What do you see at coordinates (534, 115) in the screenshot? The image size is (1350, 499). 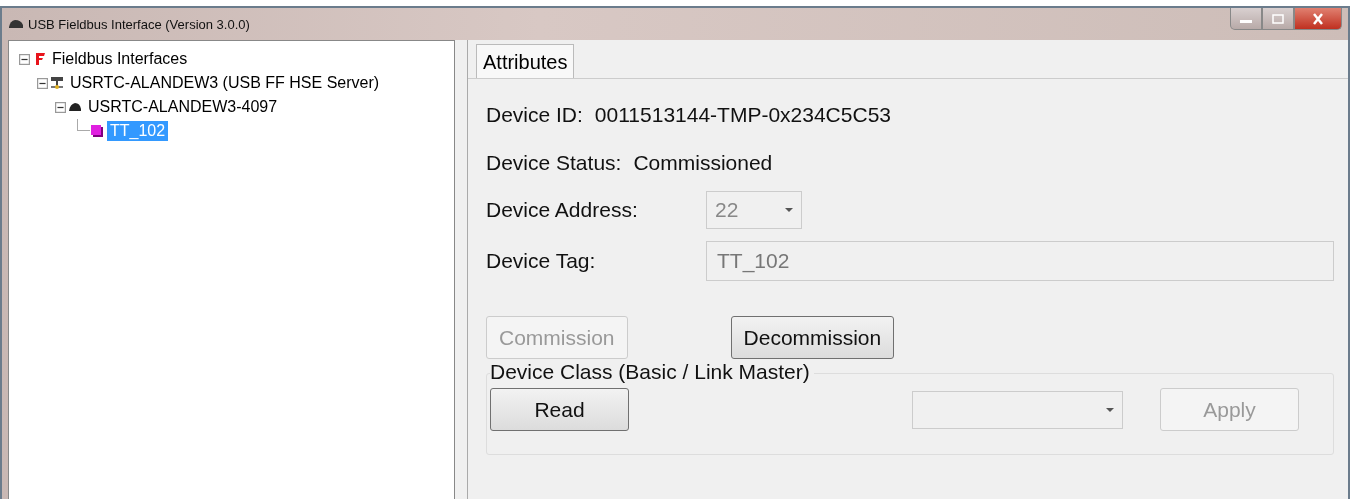 I see `device-id-label: Device ID:` at bounding box center [534, 115].